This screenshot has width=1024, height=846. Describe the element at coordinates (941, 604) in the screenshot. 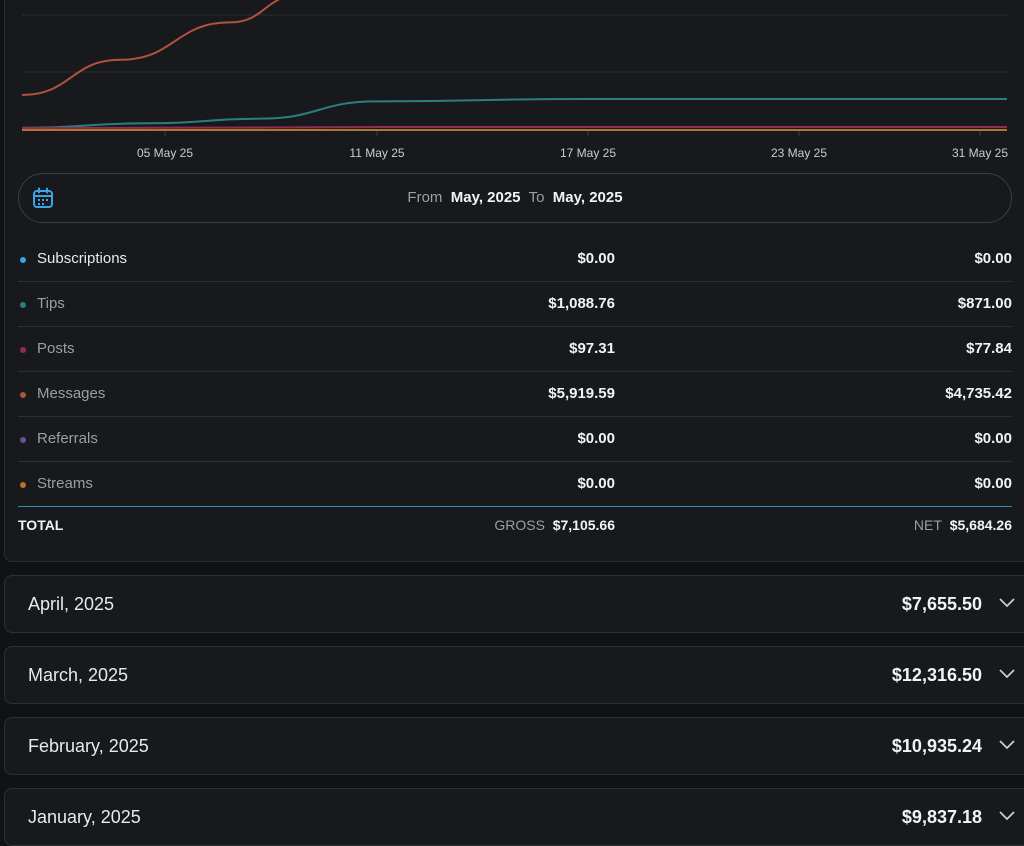

I see `month-amount: $7,655.50` at that location.